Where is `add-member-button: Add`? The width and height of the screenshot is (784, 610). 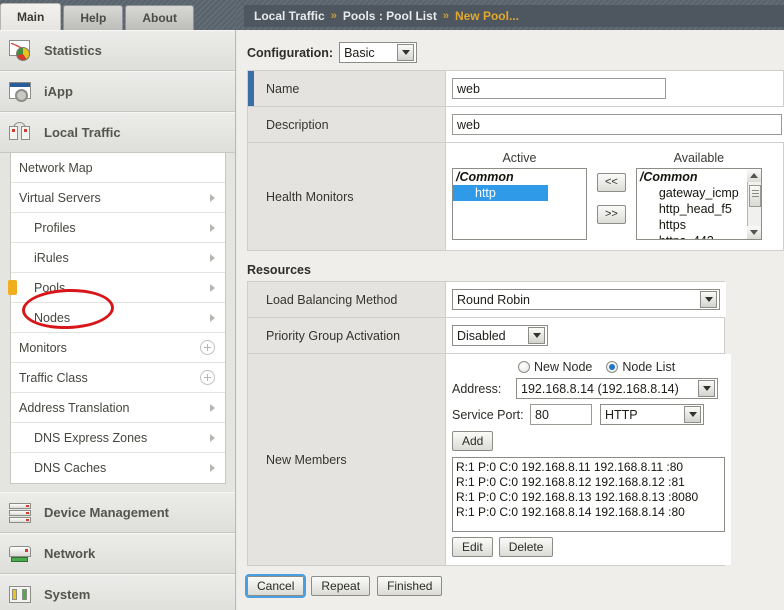
add-member-button: Add is located at coordinates (473, 441).